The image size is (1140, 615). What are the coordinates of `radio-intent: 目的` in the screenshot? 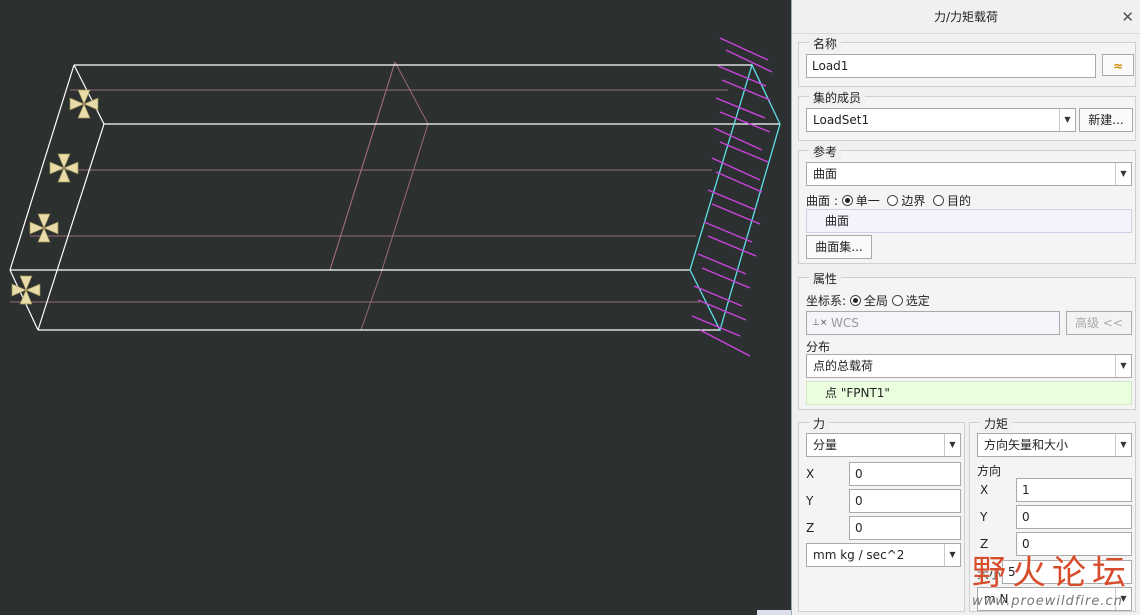 It's located at (952, 201).